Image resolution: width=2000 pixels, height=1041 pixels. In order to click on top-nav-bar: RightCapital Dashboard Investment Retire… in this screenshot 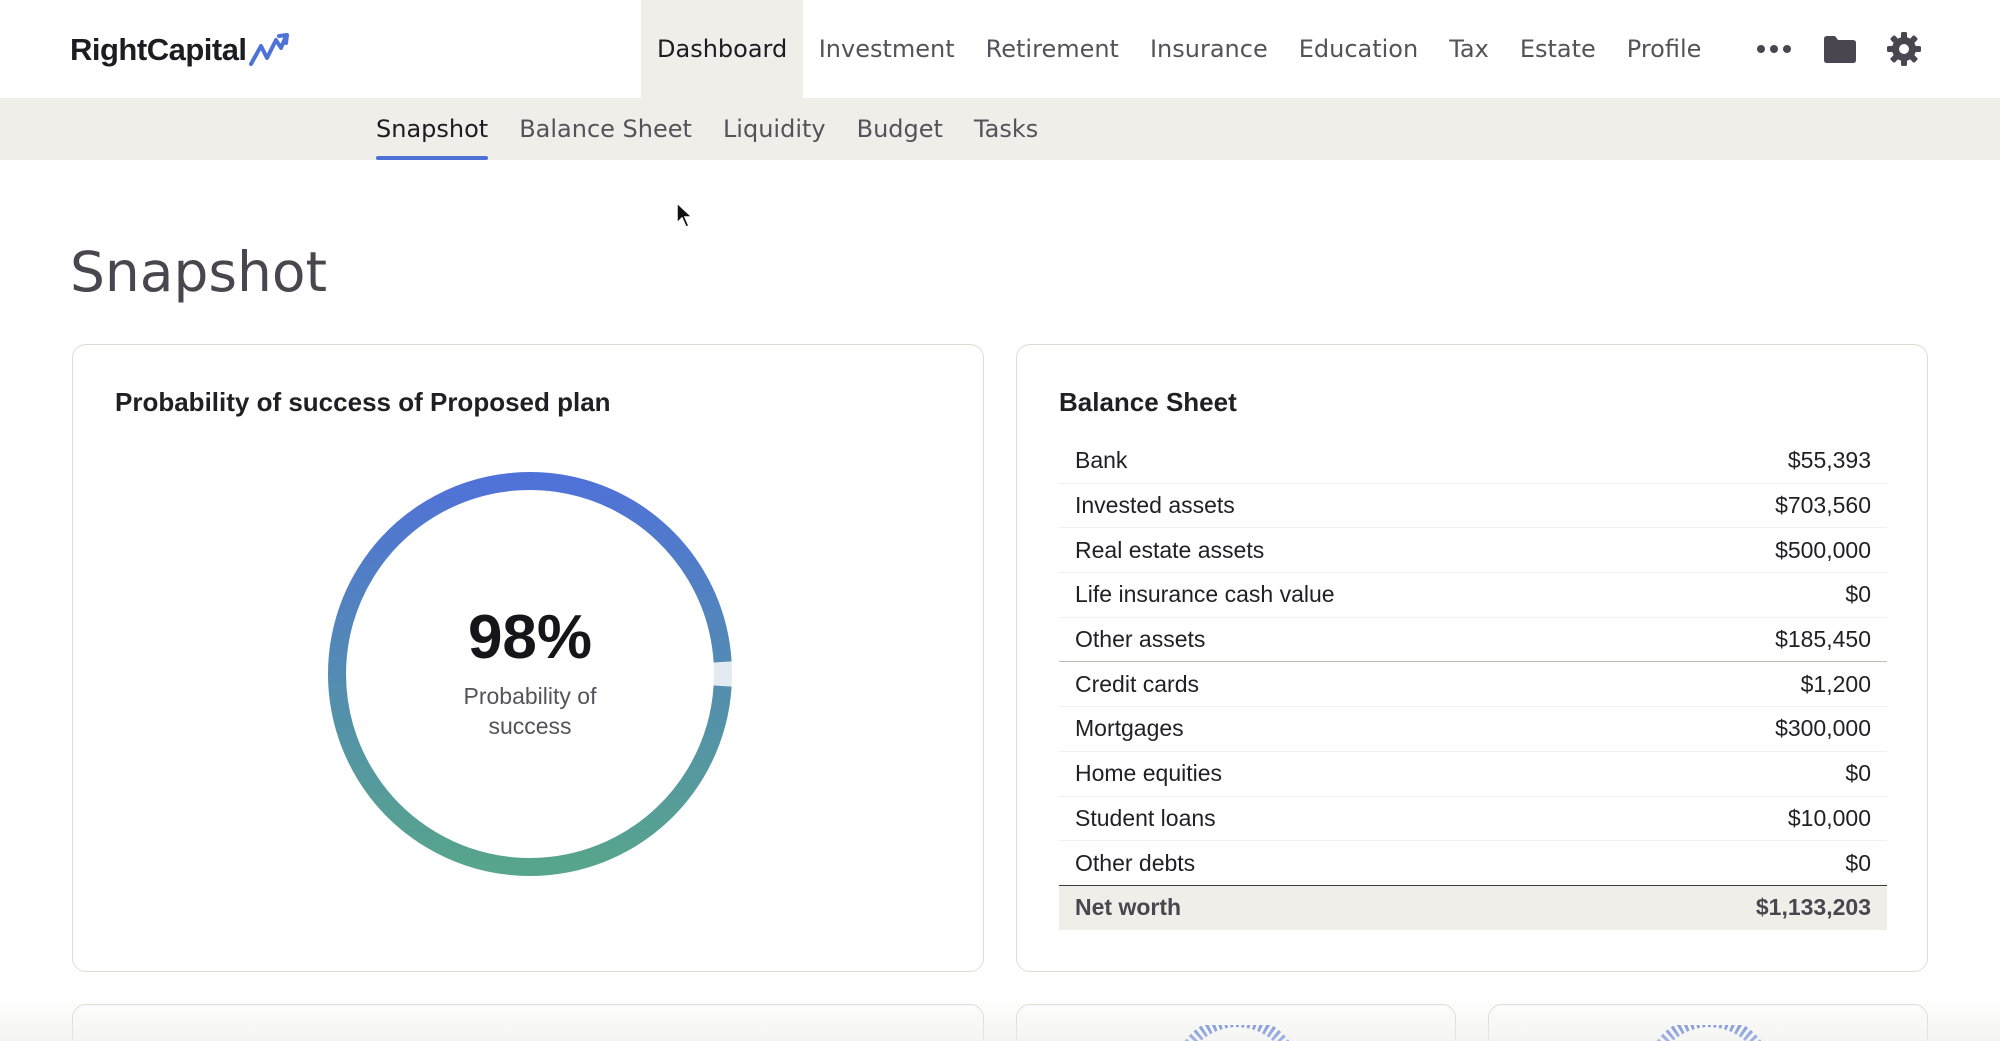, I will do `click(1000, 49)`.